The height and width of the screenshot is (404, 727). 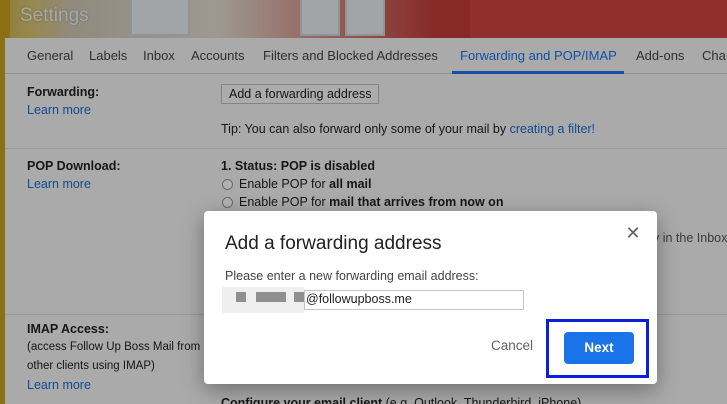 What do you see at coordinates (597, 348) in the screenshot?
I see `next-button-highlight` at bounding box center [597, 348].